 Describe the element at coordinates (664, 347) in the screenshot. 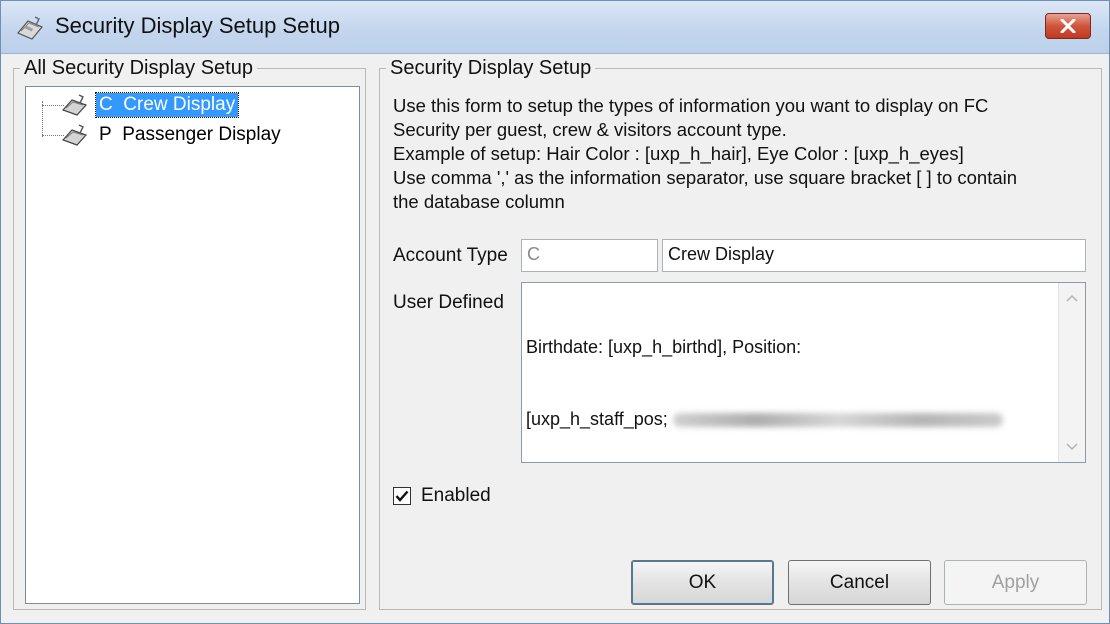

I see `user-defined-line: Birthdate: [uxp_h_birthd], Position:` at that location.